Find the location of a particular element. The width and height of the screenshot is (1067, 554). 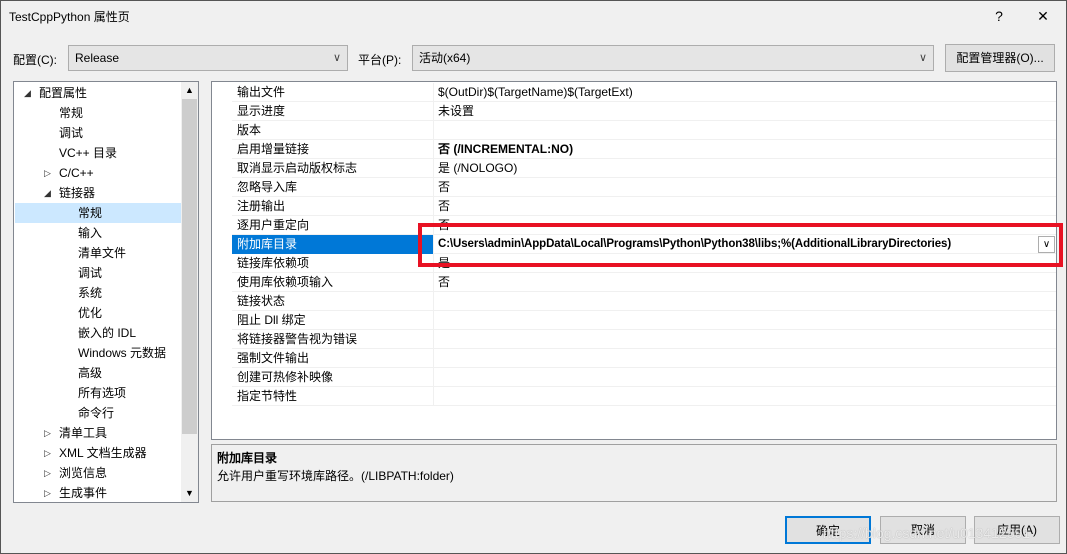

tree-item-label: 嵌入的 IDL is located at coordinates (107, 333).